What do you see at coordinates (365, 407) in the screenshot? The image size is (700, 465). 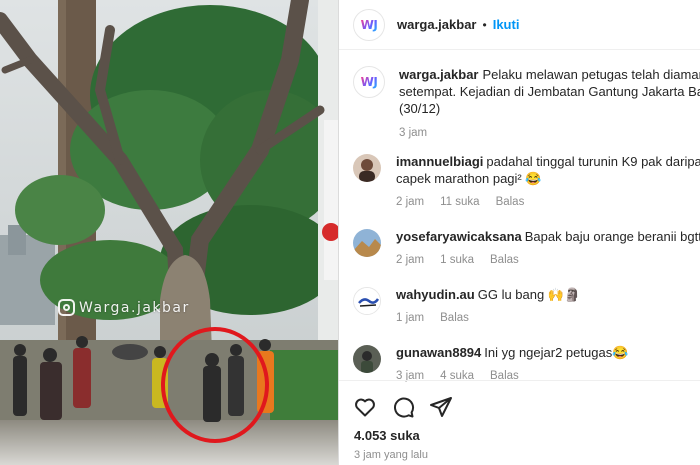 I see `heart-icon` at bounding box center [365, 407].